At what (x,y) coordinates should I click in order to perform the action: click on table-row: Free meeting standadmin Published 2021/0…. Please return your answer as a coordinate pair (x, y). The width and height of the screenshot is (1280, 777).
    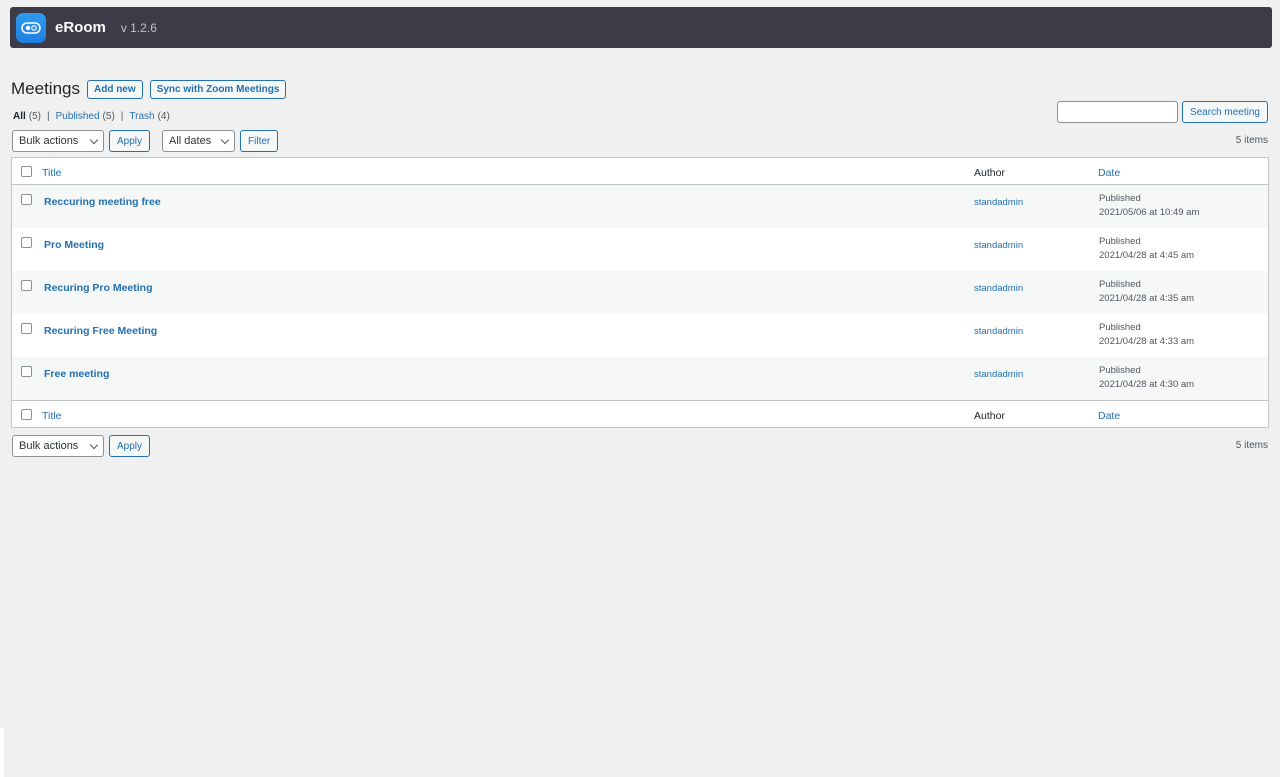
    Looking at the image, I should click on (640, 378).